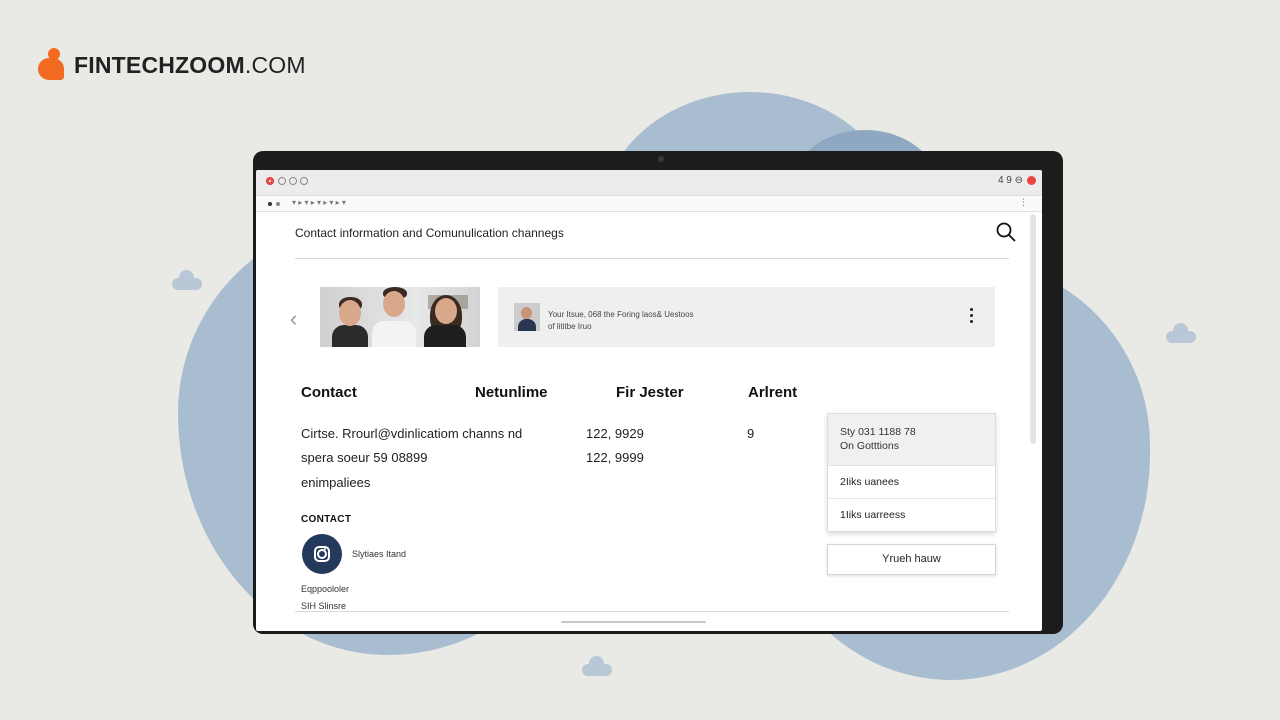 Image resolution: width=1280 pixels, height=720 pixels. I want to click on scrollbar, so click(1033, 329).